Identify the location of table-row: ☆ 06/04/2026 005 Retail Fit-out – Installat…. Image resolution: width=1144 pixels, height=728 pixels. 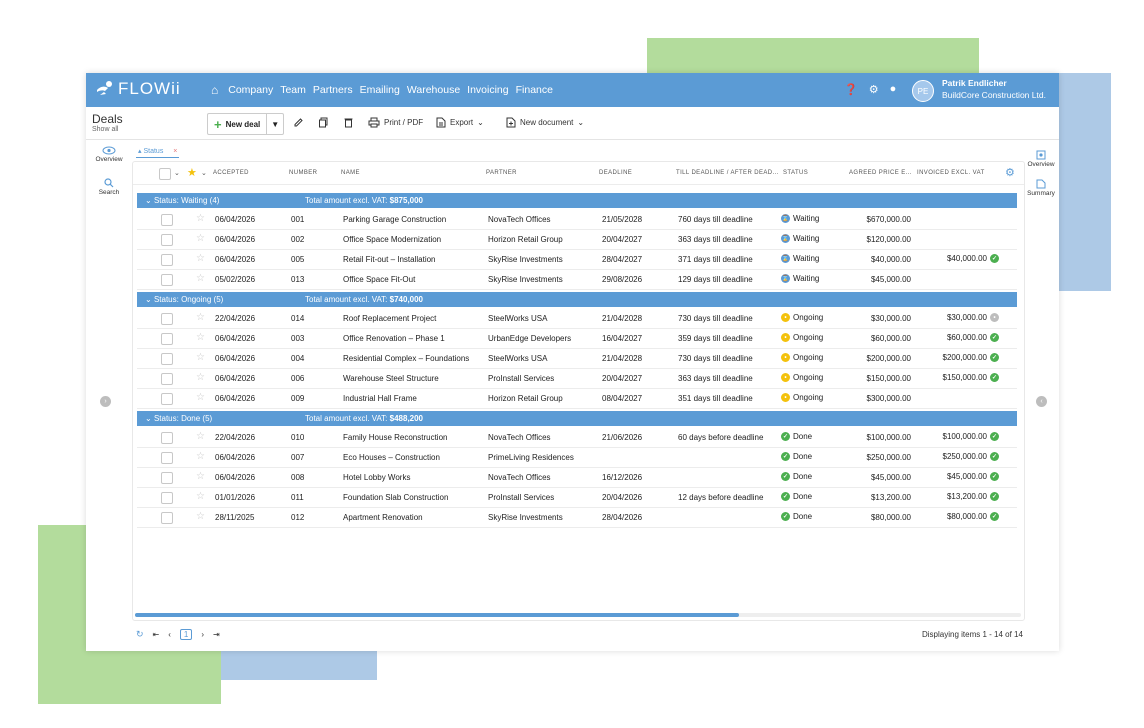
(577, 259).